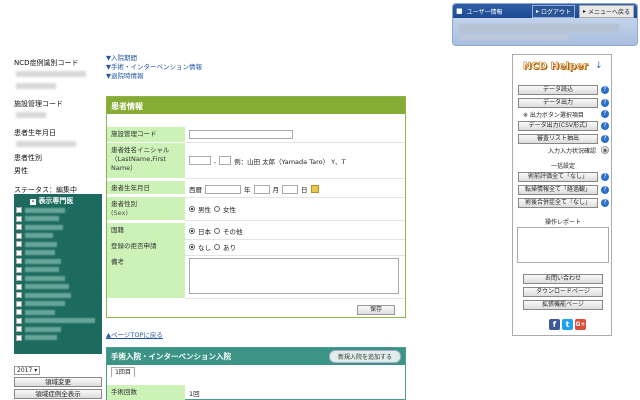 This screenshot has width=640, height=400. Describe the element at coordinates (124, 204) in the screenshot. I see `sex-field-label-text: 患者性別` at that location.